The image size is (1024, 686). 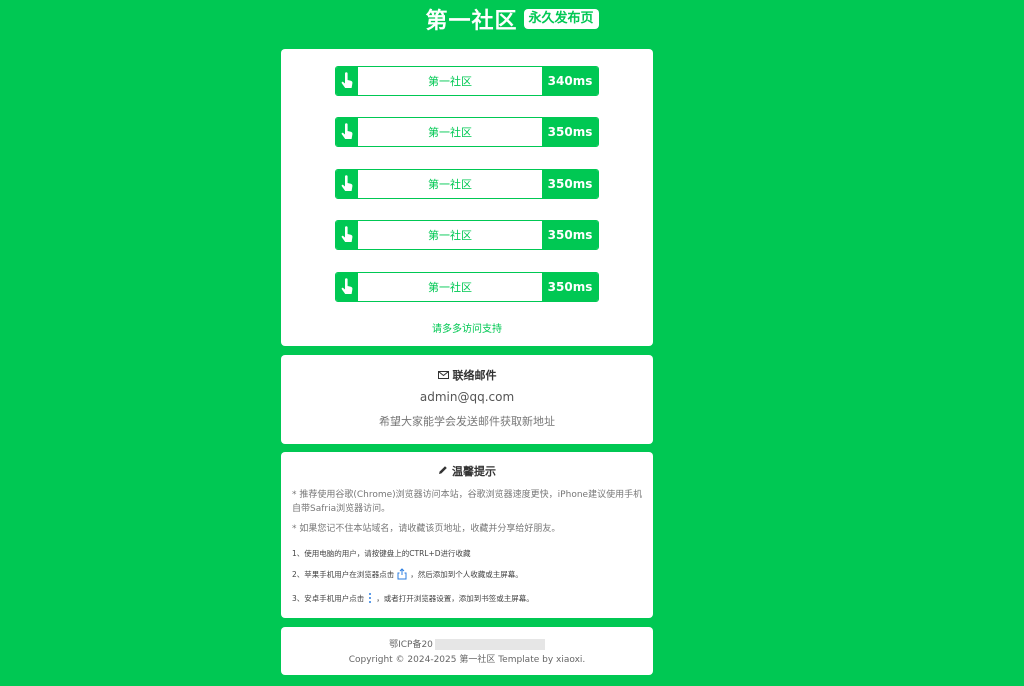 I want to click on step-iphone-text-a: 2、苹果手机用户在浏览器点击, so click(x=343, y=574).